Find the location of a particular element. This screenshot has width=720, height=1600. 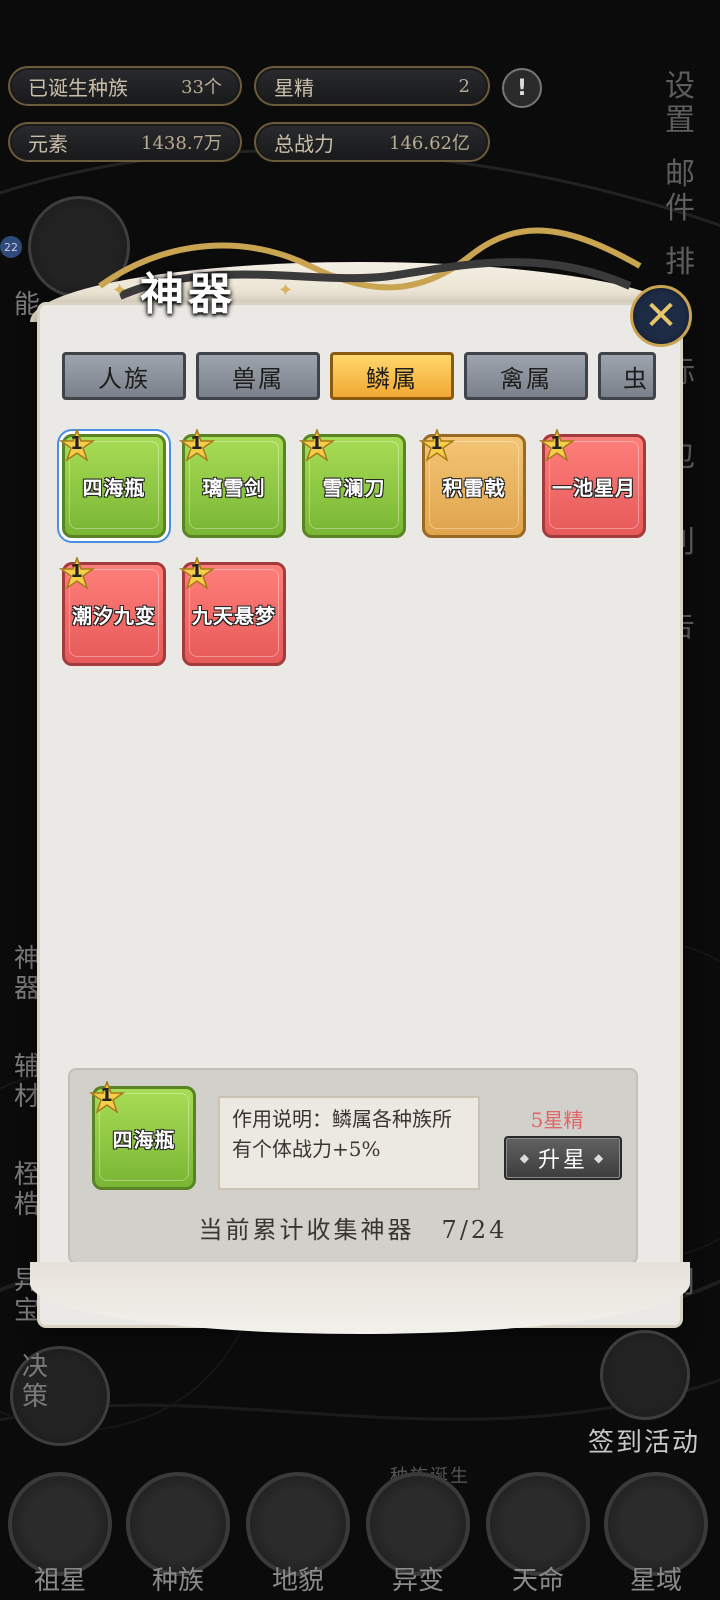

left-ornament-icon: ◆ is located at coordinates (525, 1158).